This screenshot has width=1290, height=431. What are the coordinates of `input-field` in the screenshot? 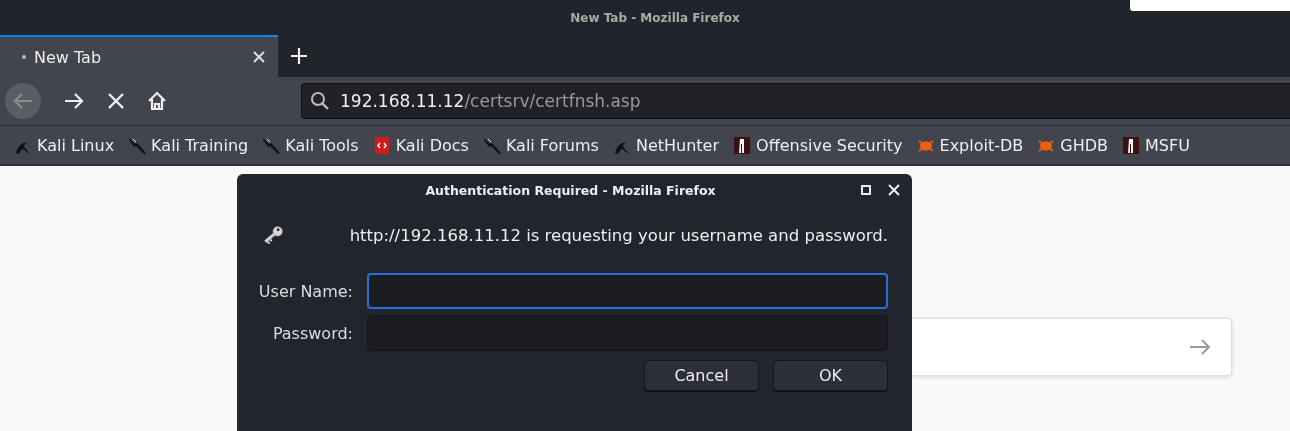 It's located at (627, 291).